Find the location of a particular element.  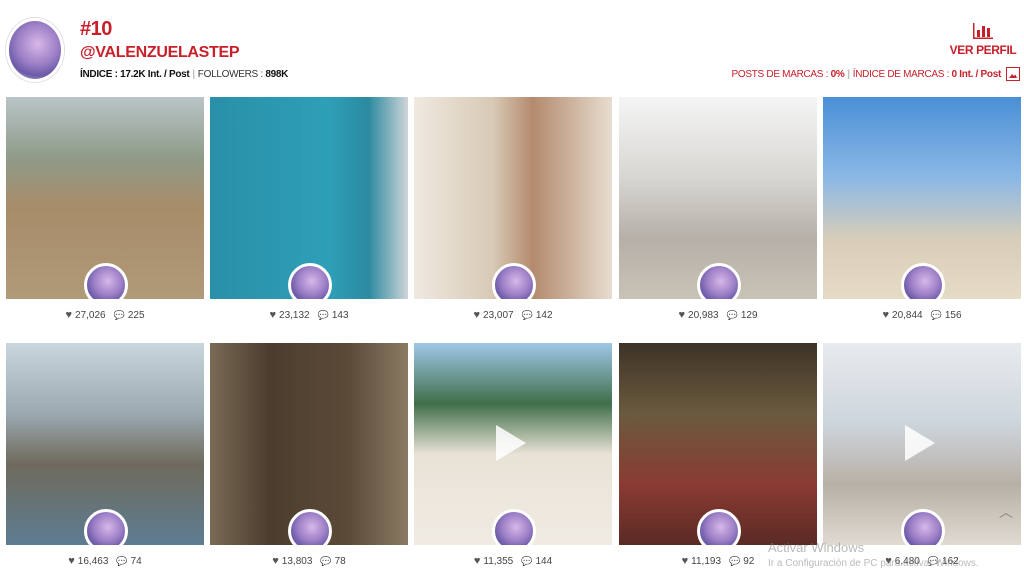

index-label: ÍNDICE : is located at coordinates (99, 74).